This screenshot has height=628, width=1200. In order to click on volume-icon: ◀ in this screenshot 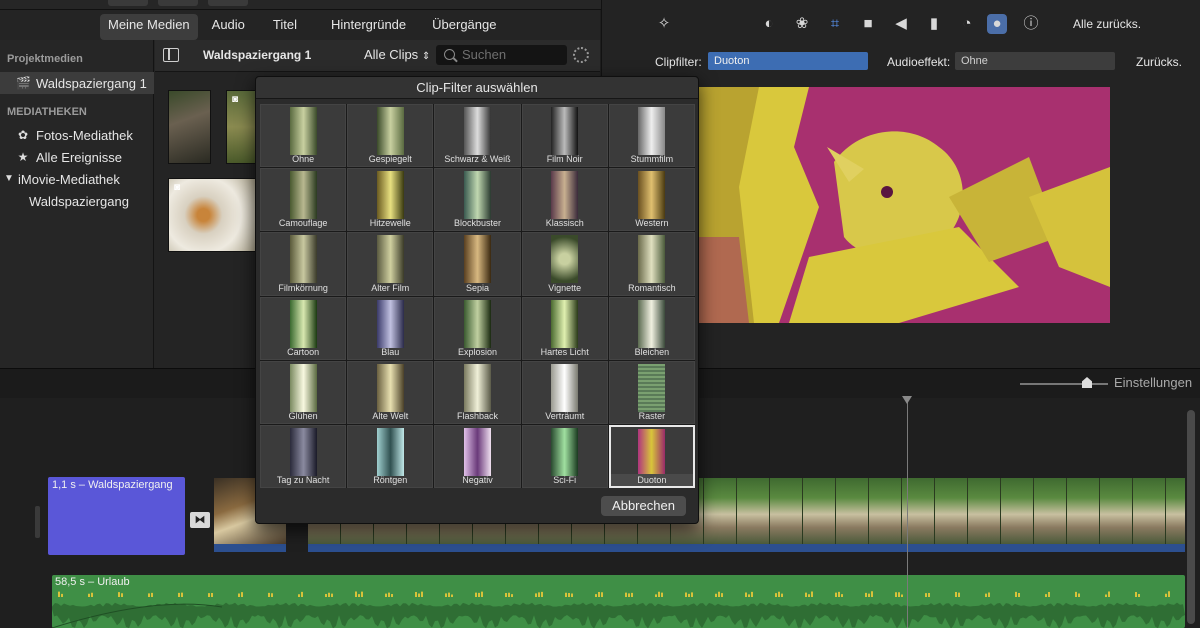, I will do `click(901, 24)`.